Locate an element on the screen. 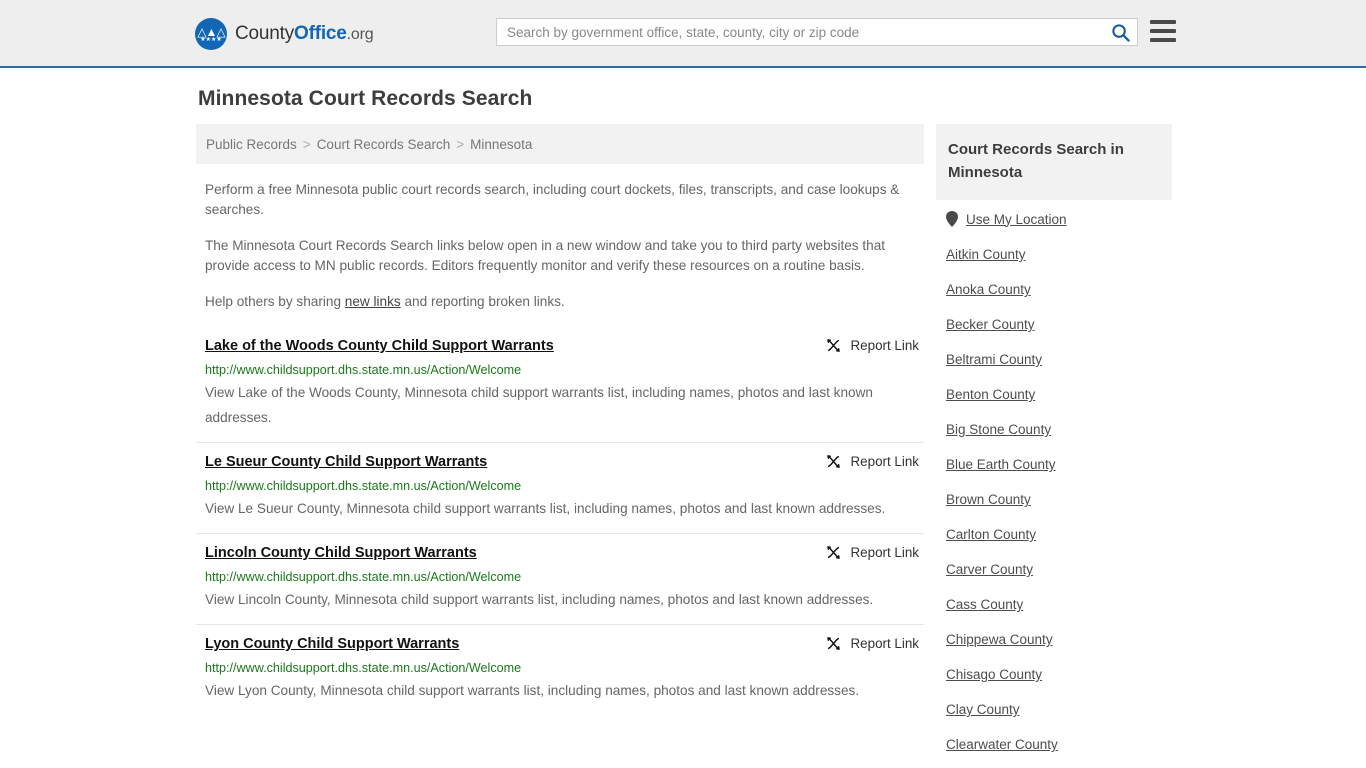 The image size is (1366, 768). list-item: Brown County is located at coordinates (1054, 499).